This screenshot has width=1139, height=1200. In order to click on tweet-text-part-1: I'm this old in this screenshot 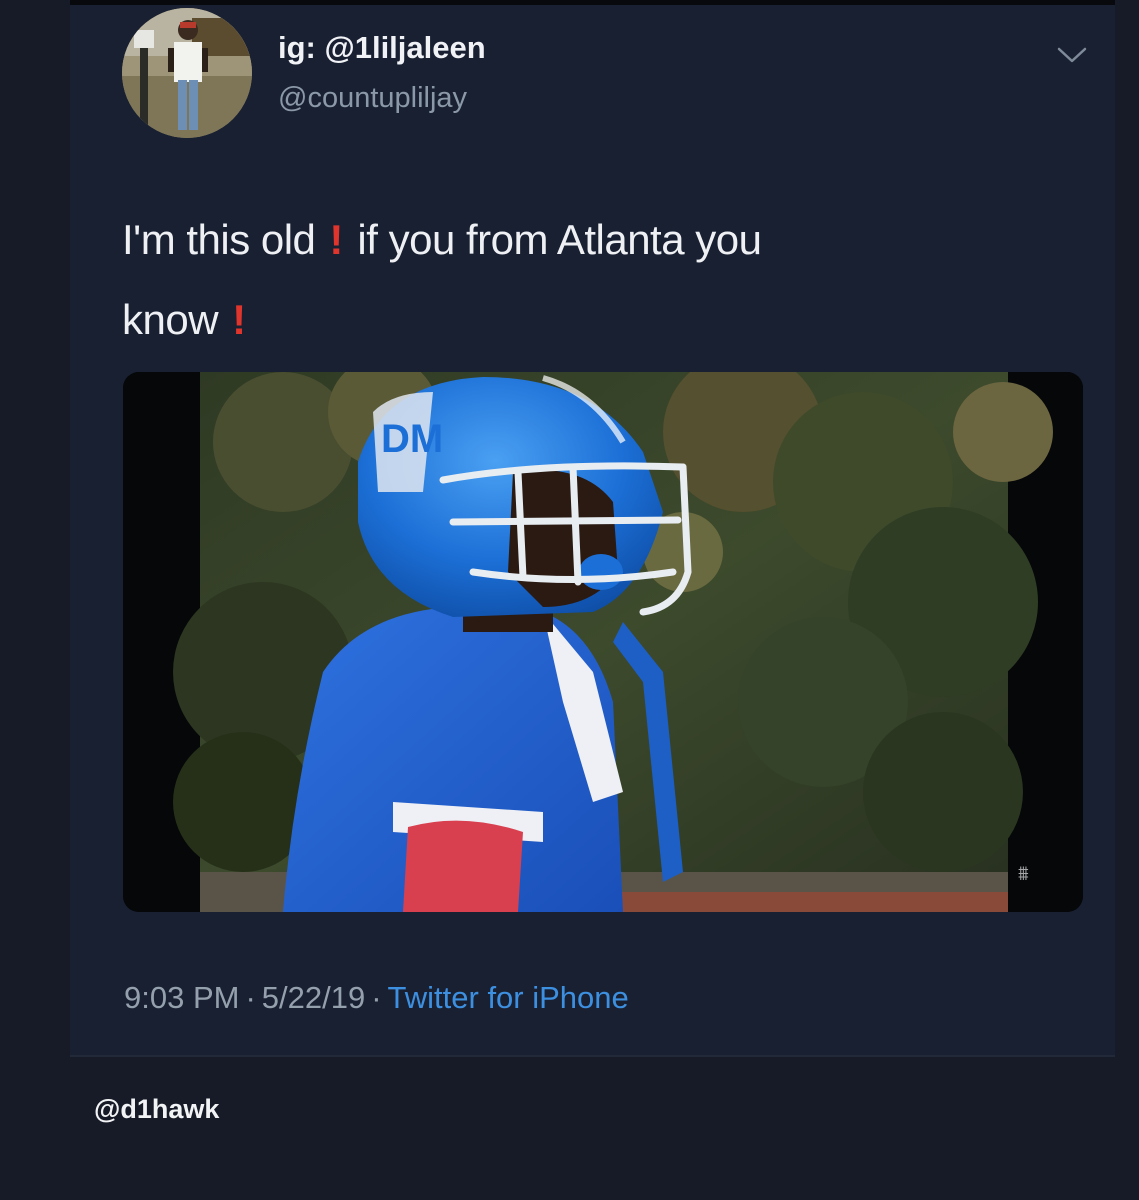, I will do `click(219, 239)`.